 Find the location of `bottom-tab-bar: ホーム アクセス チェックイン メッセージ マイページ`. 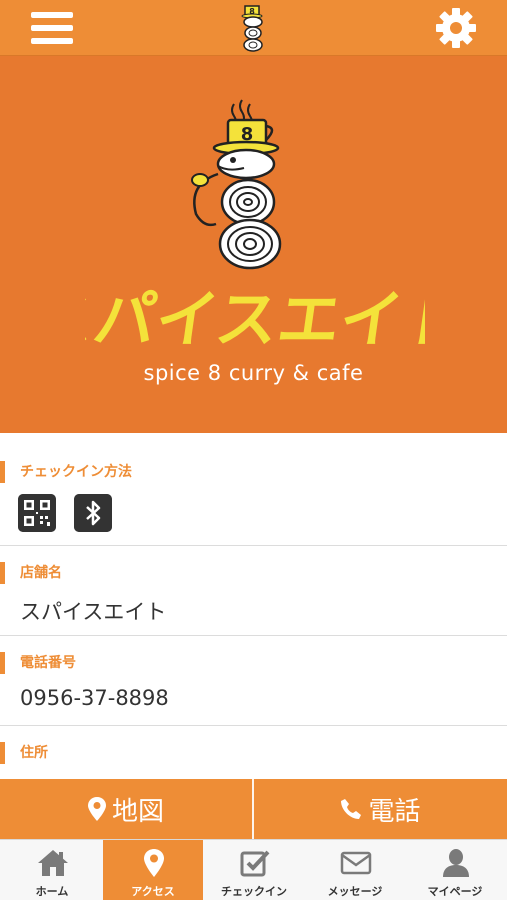

bottom-tab-bar: ホーム アクセス チェックイン メッセージ マイページ is located at coordinates (253, 869).